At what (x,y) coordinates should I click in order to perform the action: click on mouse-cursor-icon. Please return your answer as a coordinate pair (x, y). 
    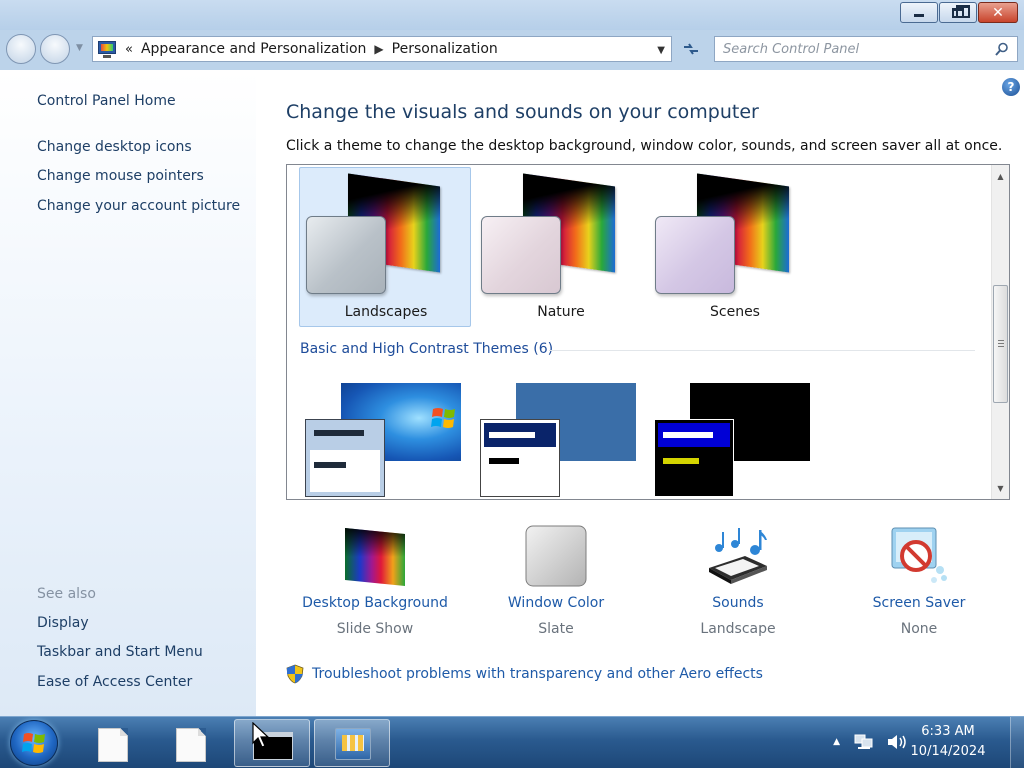
    Looking at the image, I should click on (261, 735).